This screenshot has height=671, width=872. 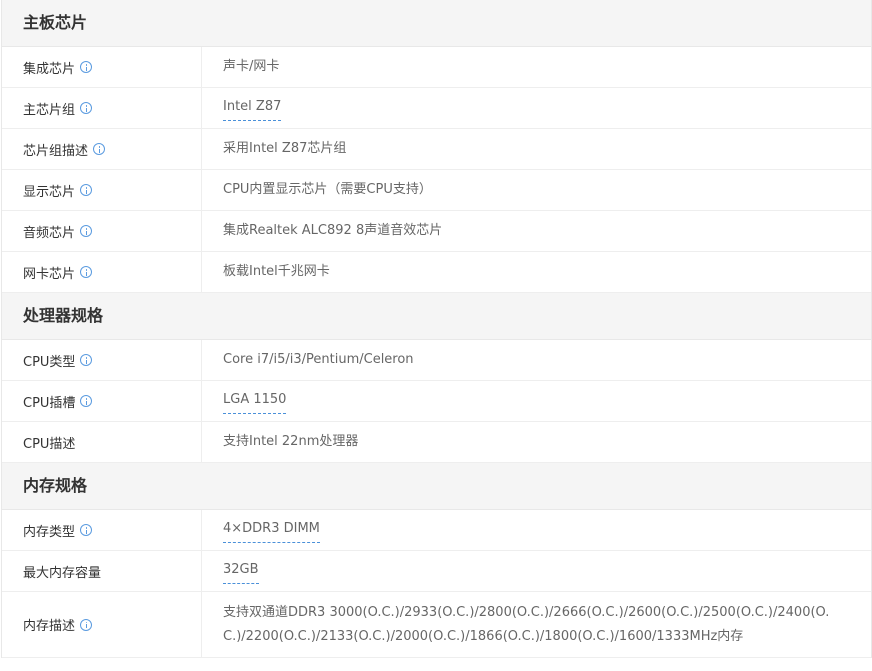 I want to click on chipset-link: Intel Z87, so click(x=252, y=108).